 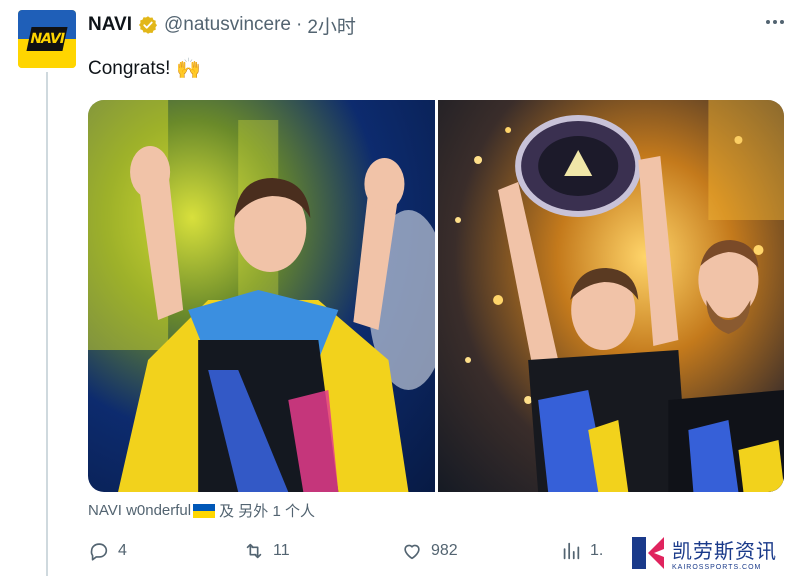 I want to click on ukraine-flag-icon, so click(x=204, y=510).